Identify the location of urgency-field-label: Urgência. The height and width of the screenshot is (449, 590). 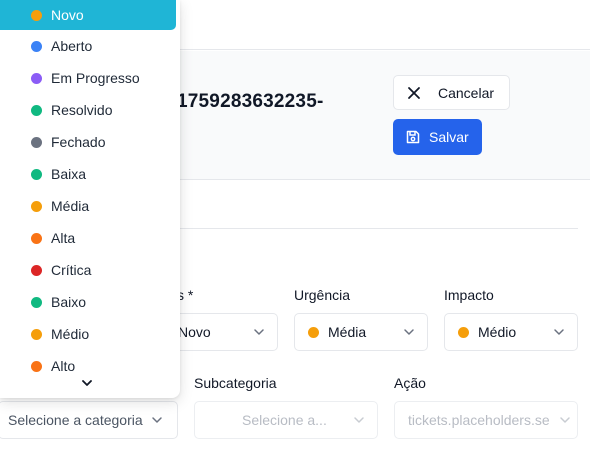
(322, 295).